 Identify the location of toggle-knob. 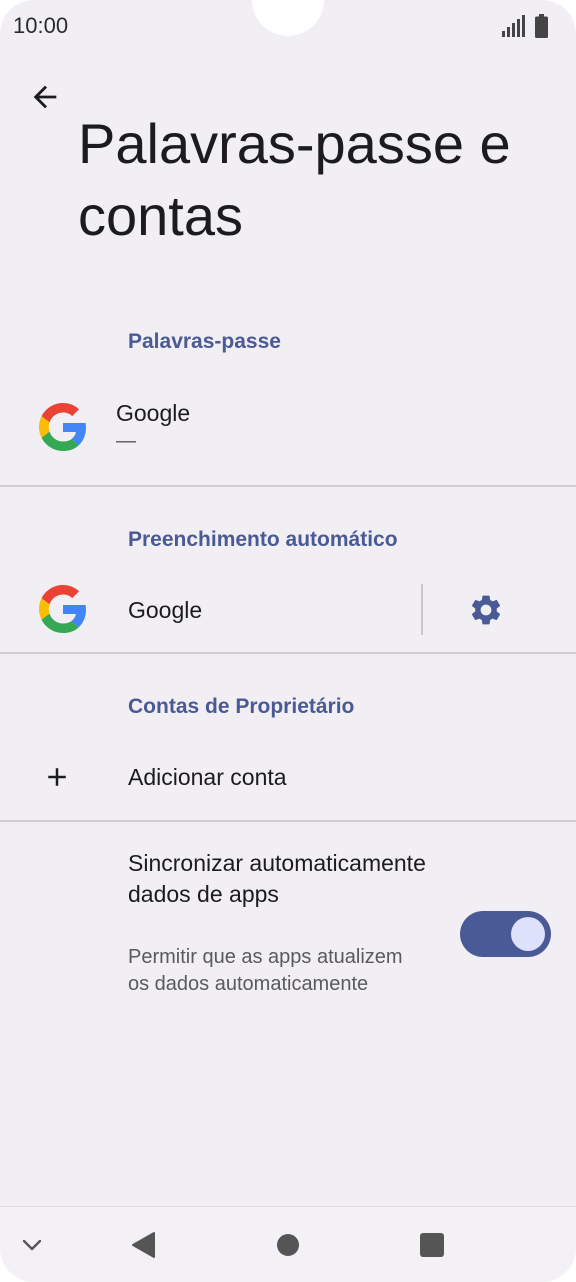
(528, 934).